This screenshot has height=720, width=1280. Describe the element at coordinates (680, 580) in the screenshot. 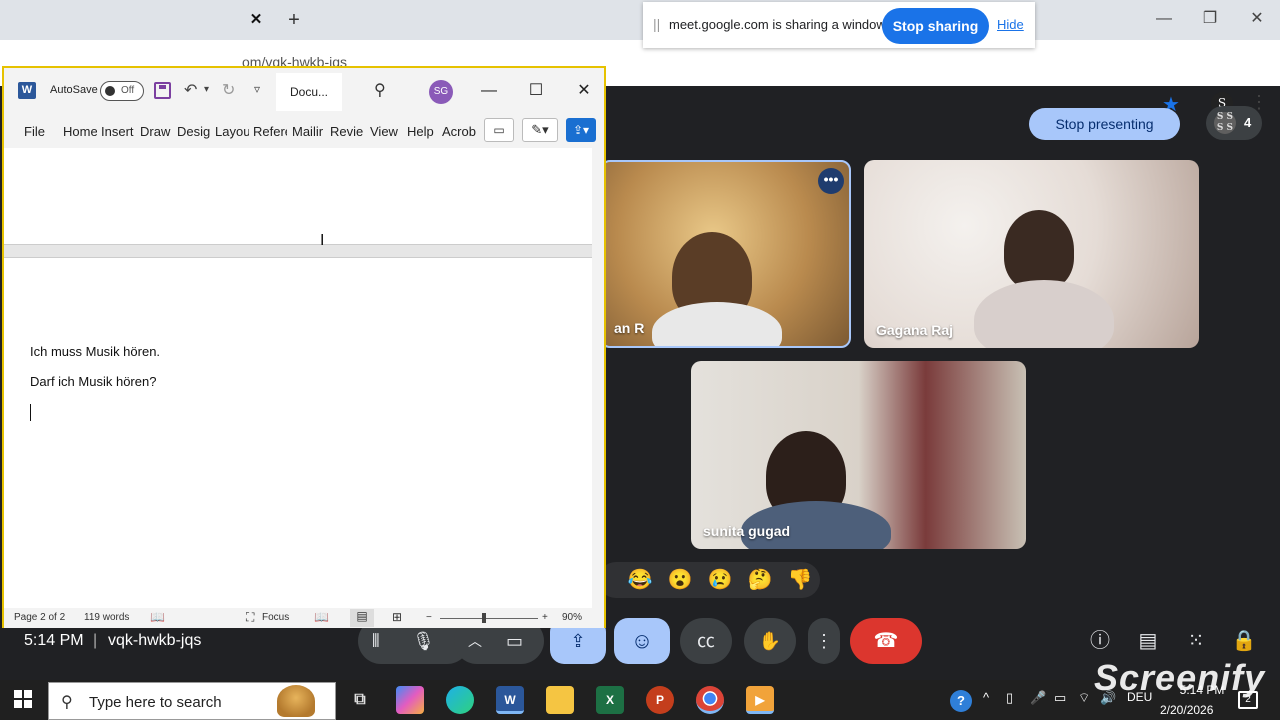

I see `reaction-surprised: 😮` at that location.